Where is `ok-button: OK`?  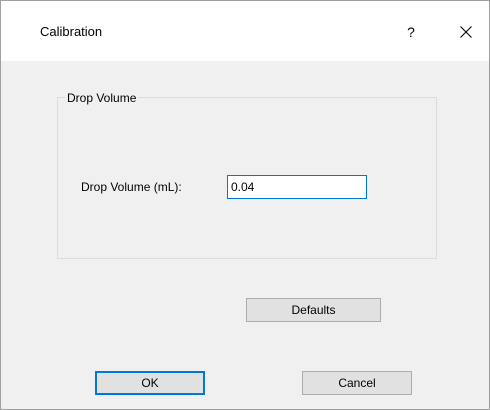 ok-button: OK is located at coordinates (150, 383).